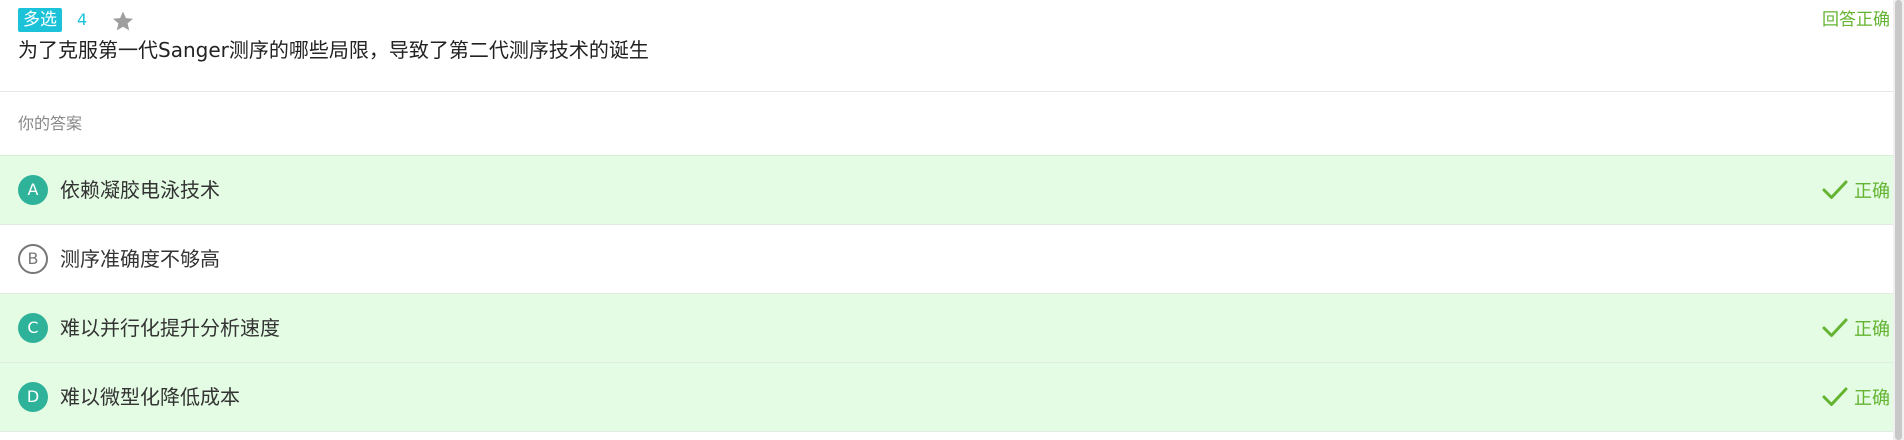 This screenshot has width=1904, height=440. I want to click on question-type-badge: 多选, so click(40, 20).